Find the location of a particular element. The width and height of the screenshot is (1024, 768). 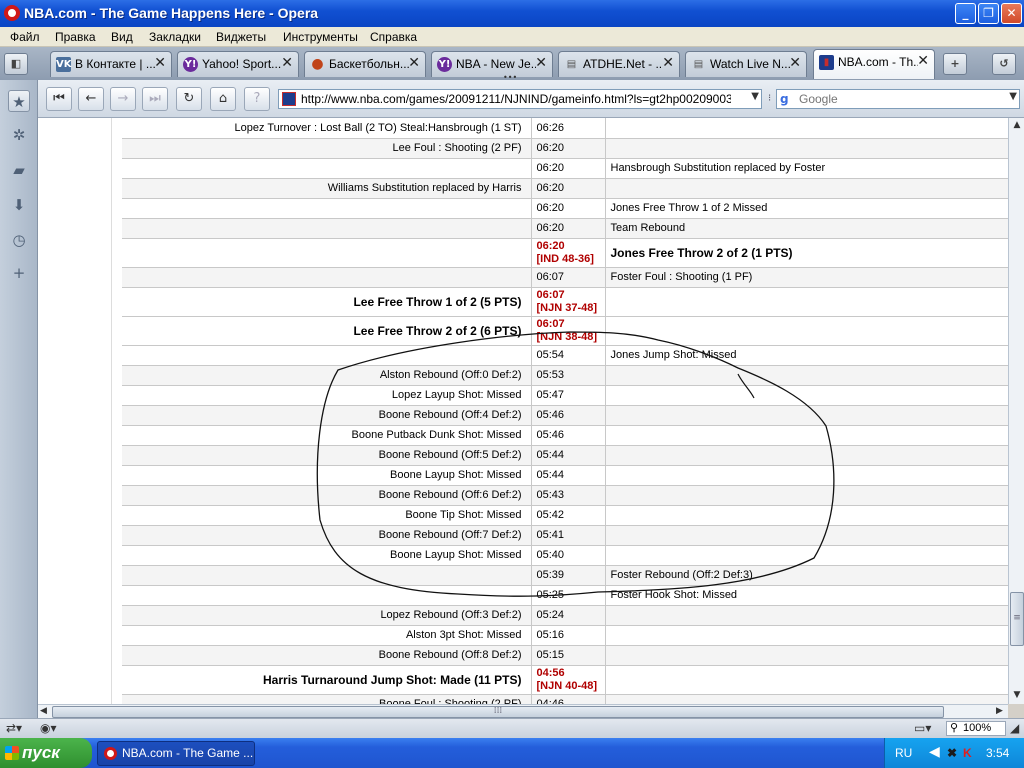

scroll-right-arrow-icon: ▶ is located at coordinates (999, 711).